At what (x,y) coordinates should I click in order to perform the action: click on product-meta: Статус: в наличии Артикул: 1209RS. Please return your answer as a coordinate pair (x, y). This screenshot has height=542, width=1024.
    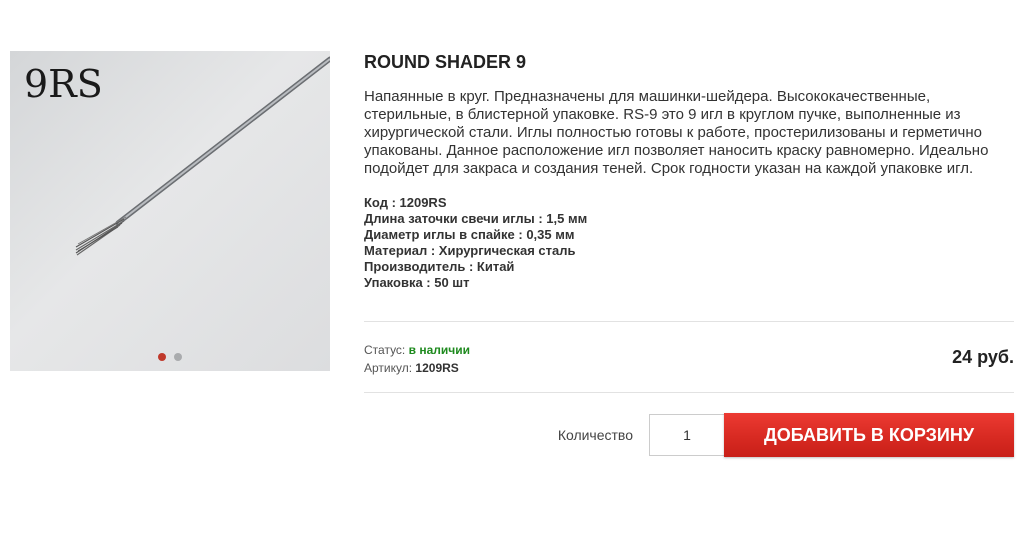
    Looking at the image, I should click on (417, 359).